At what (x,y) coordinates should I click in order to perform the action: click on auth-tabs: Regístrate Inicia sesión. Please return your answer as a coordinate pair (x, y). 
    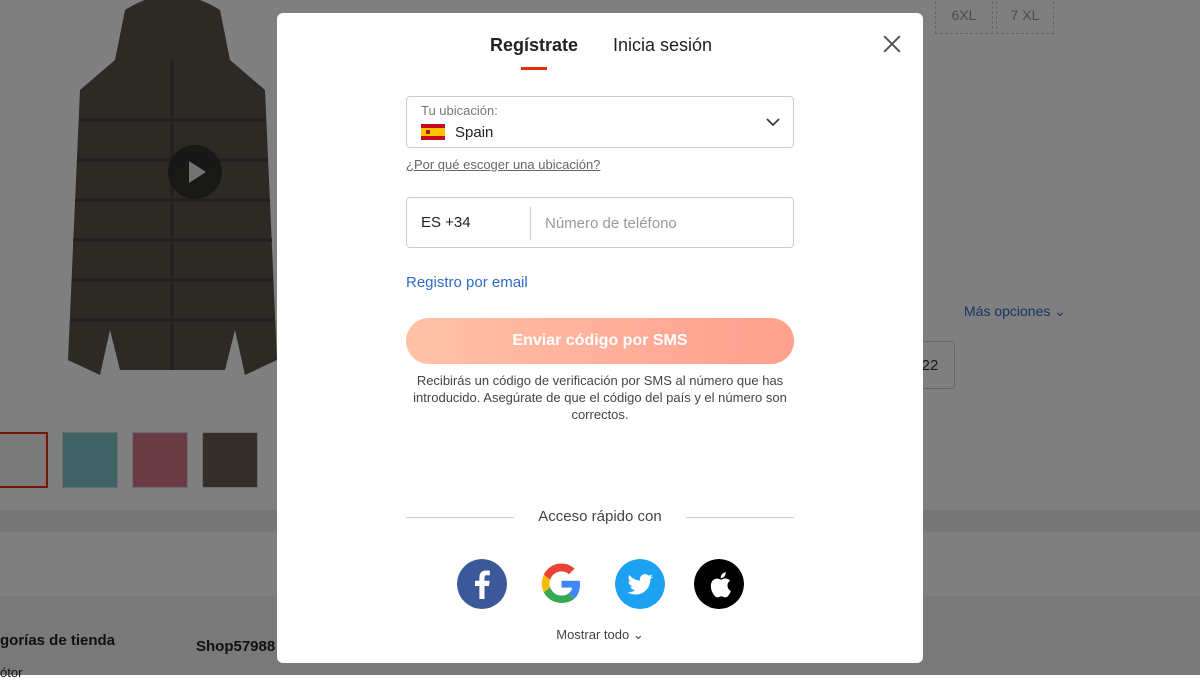
    Looking at the image, I should click on (600, 55).